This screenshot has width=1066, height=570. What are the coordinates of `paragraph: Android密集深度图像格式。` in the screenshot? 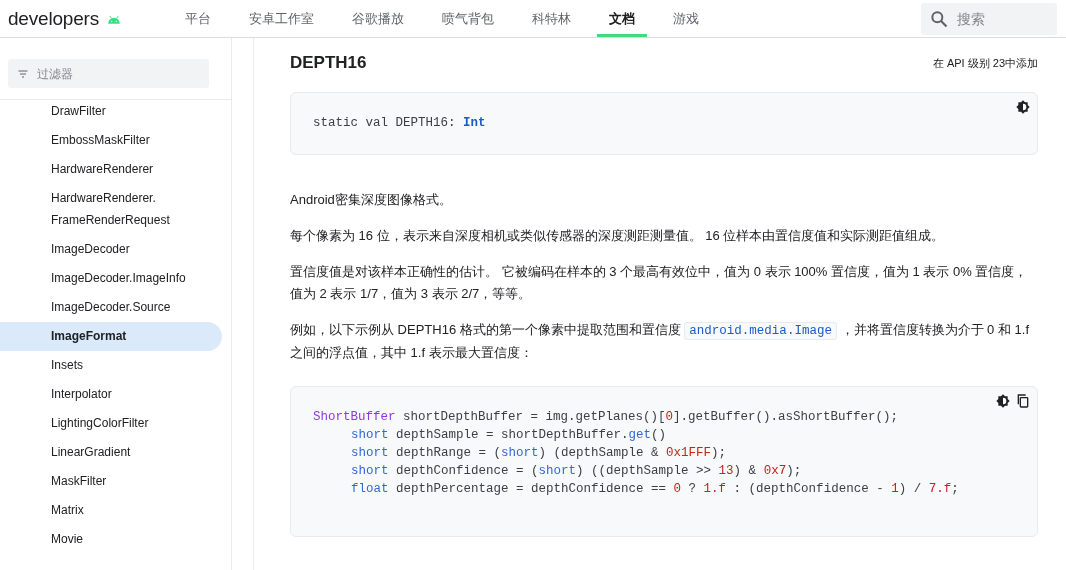 It's located at (371, 200).